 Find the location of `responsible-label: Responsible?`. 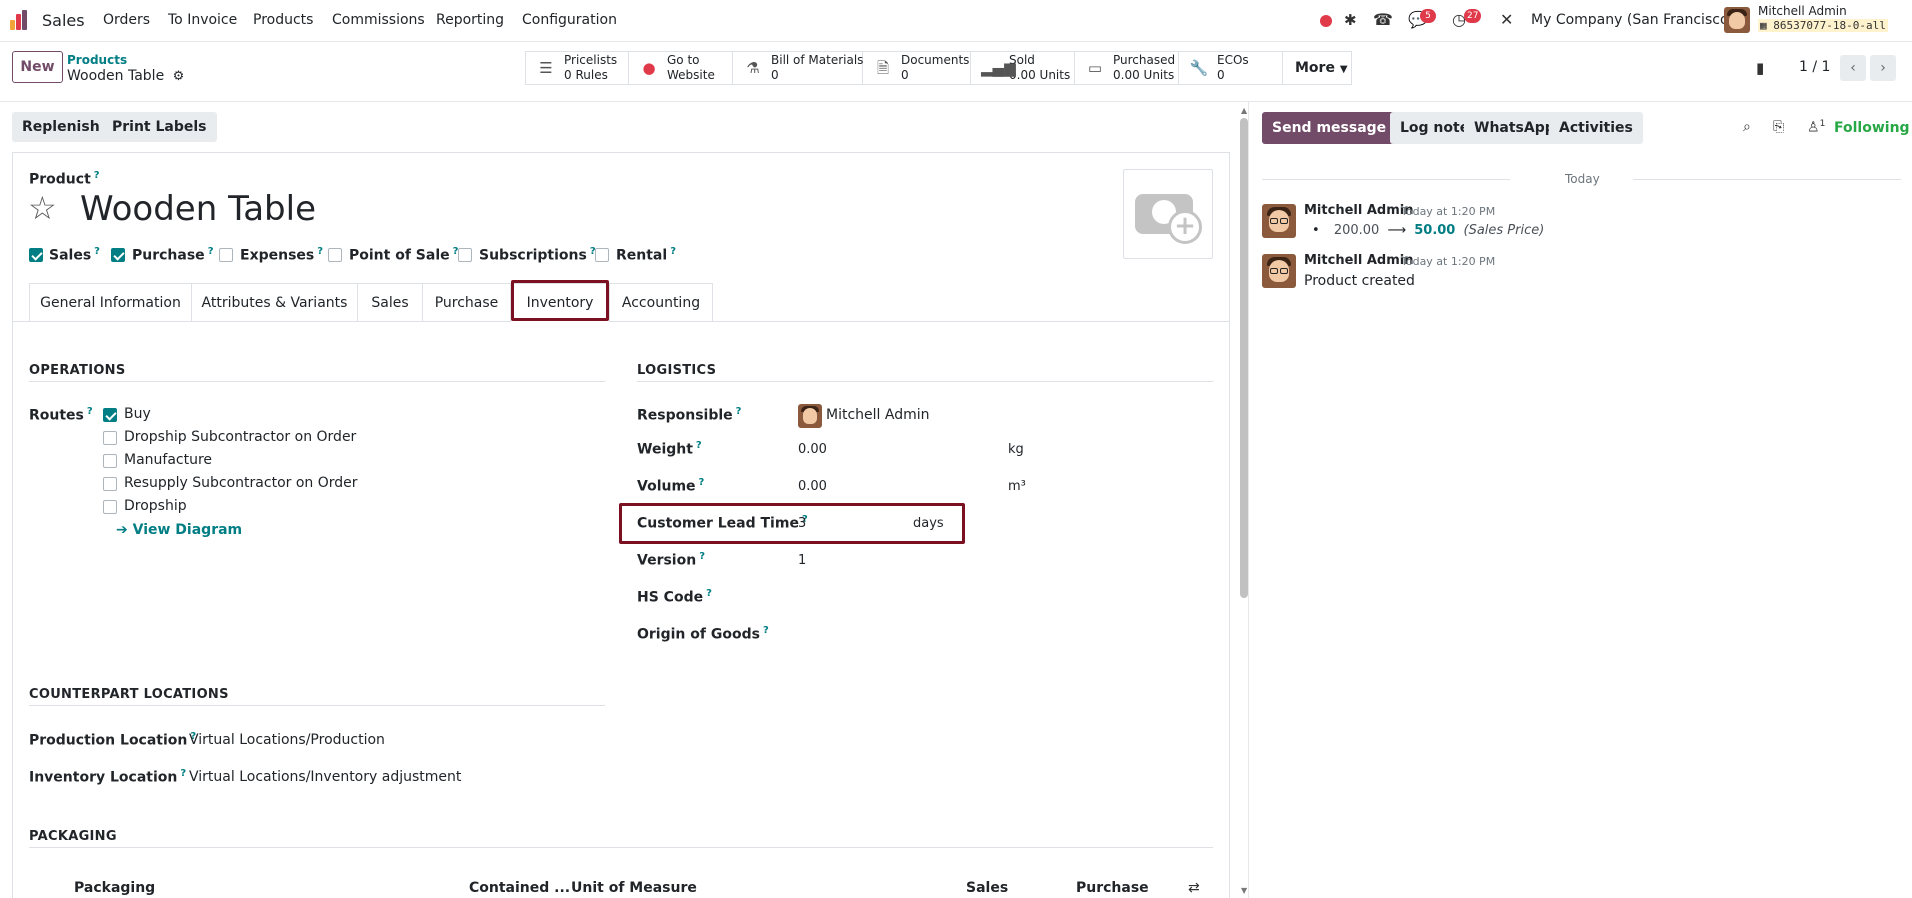

responsible-label: Responsible? is located at coordinates (689, 415).